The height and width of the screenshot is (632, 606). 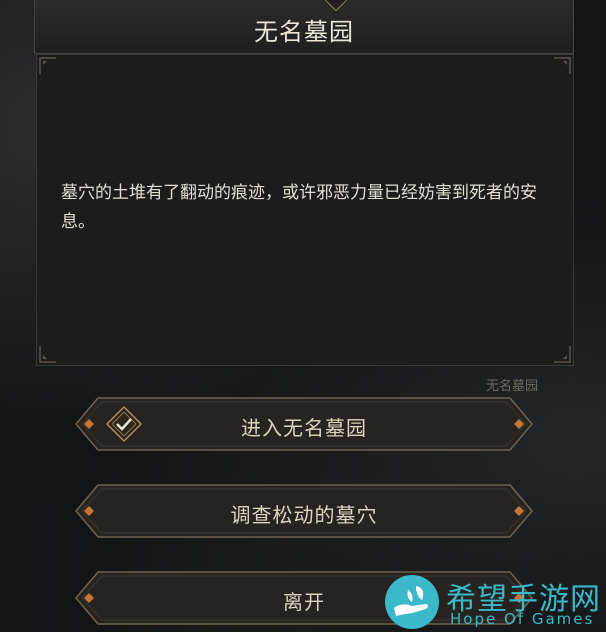 I want to click on dialog-title: 无名墓园, so click(x=304, y=32).